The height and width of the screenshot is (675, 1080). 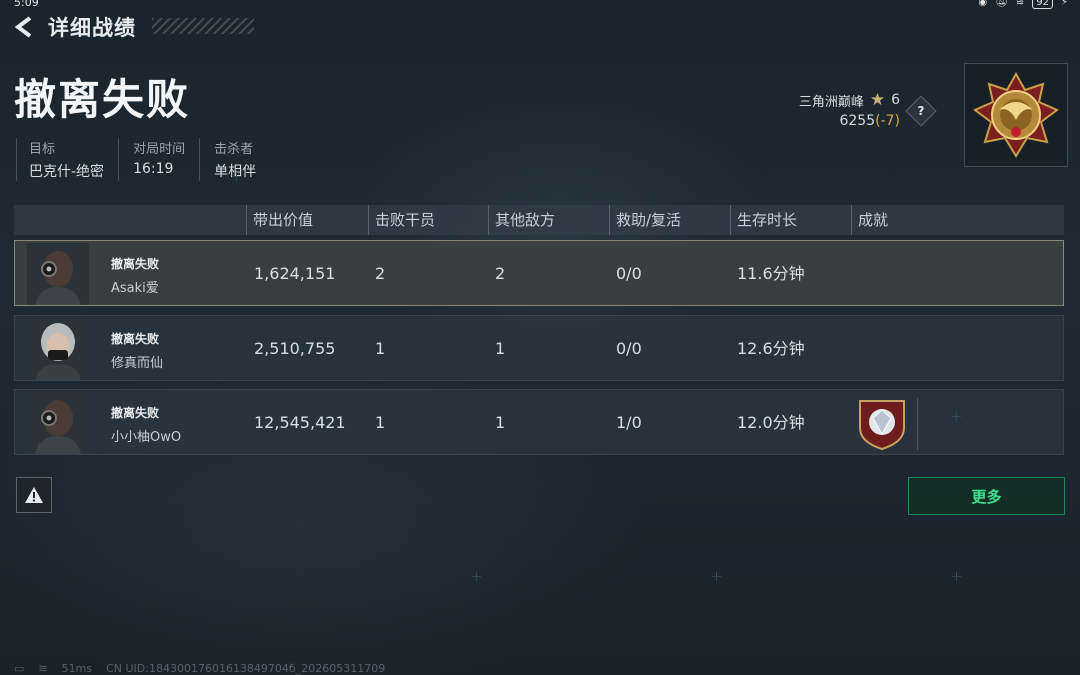 What do you see at coordinates (645, 220) in the screenshot?
I see `col-header-assist: 救助/复活` at bounding box center [645, 220].